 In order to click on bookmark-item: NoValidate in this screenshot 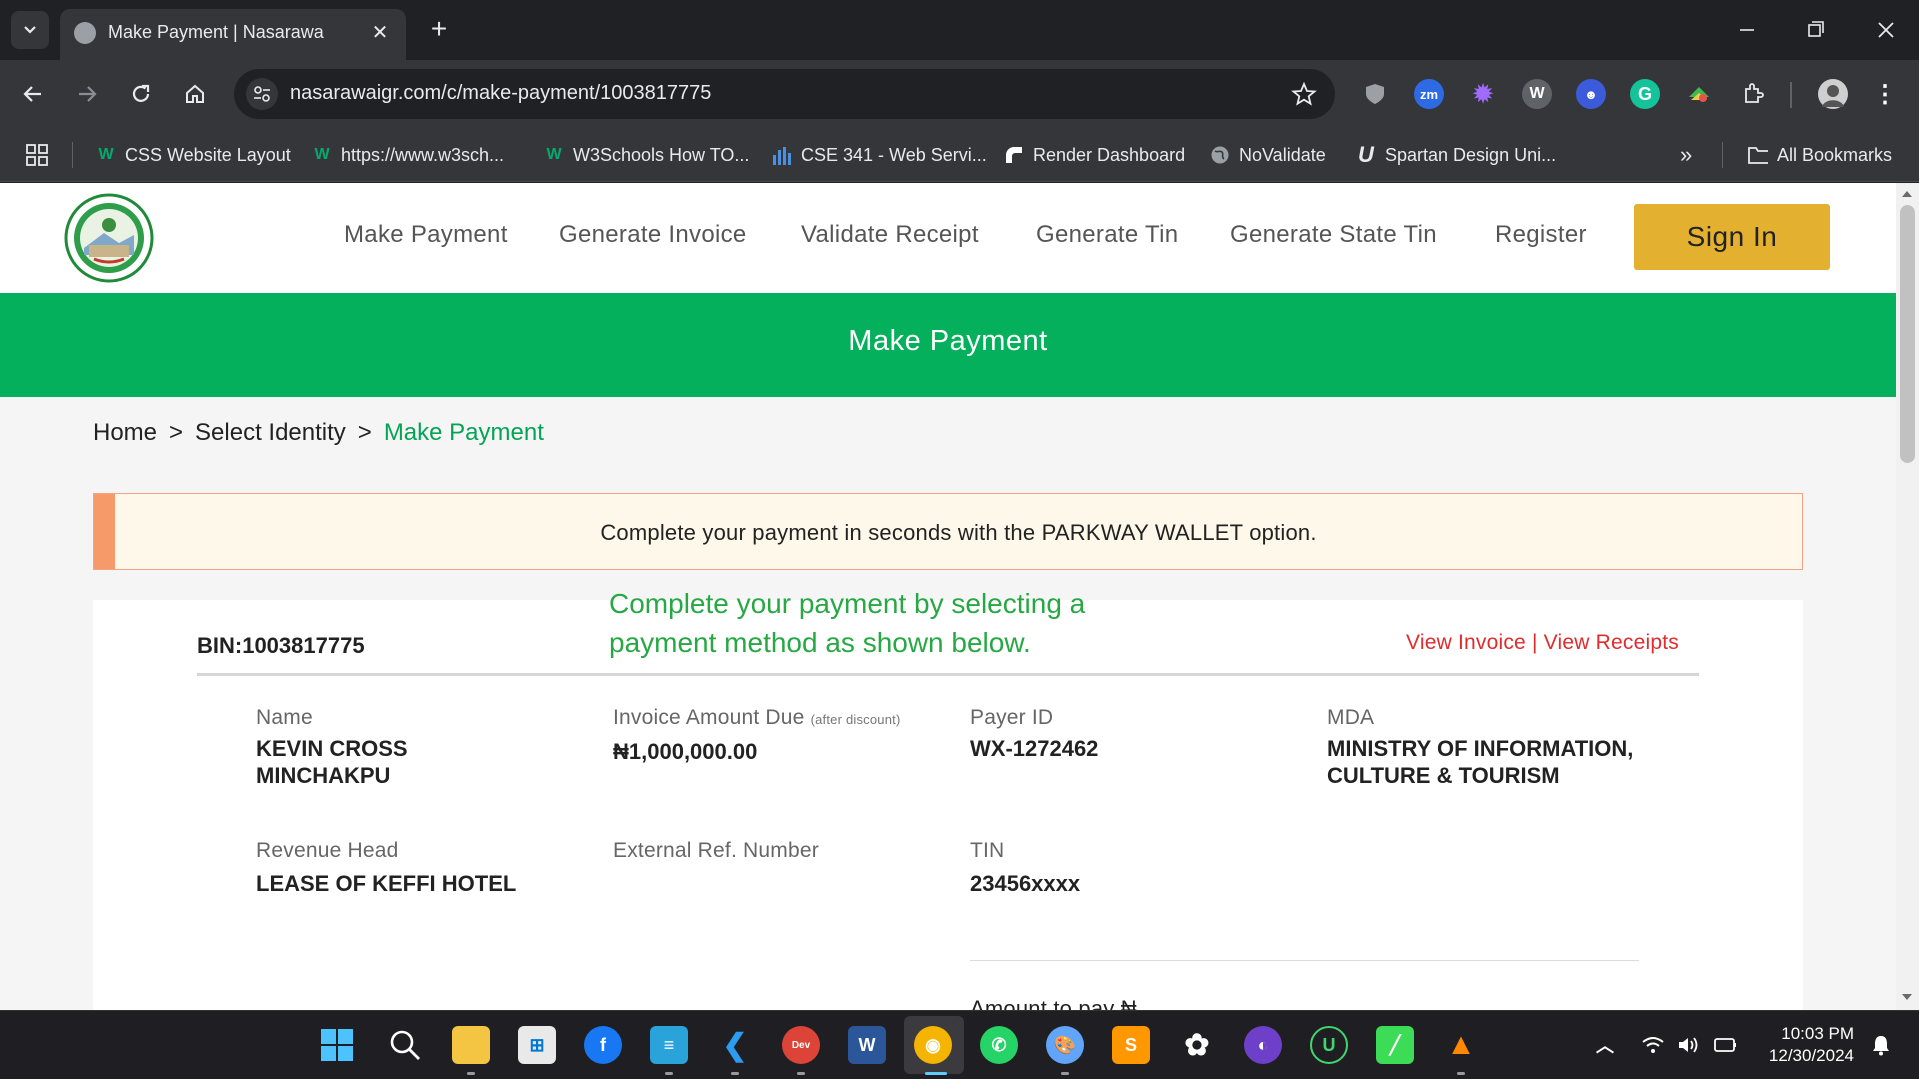, I will do `click(1268, 155)`.